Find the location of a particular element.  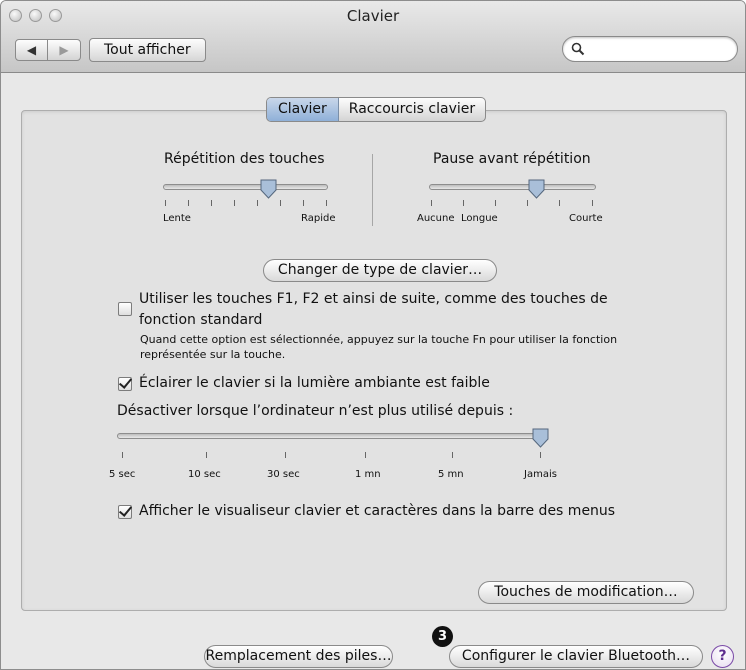

turn-off-tick-label: Jamais is located at coordinates (540, 474).